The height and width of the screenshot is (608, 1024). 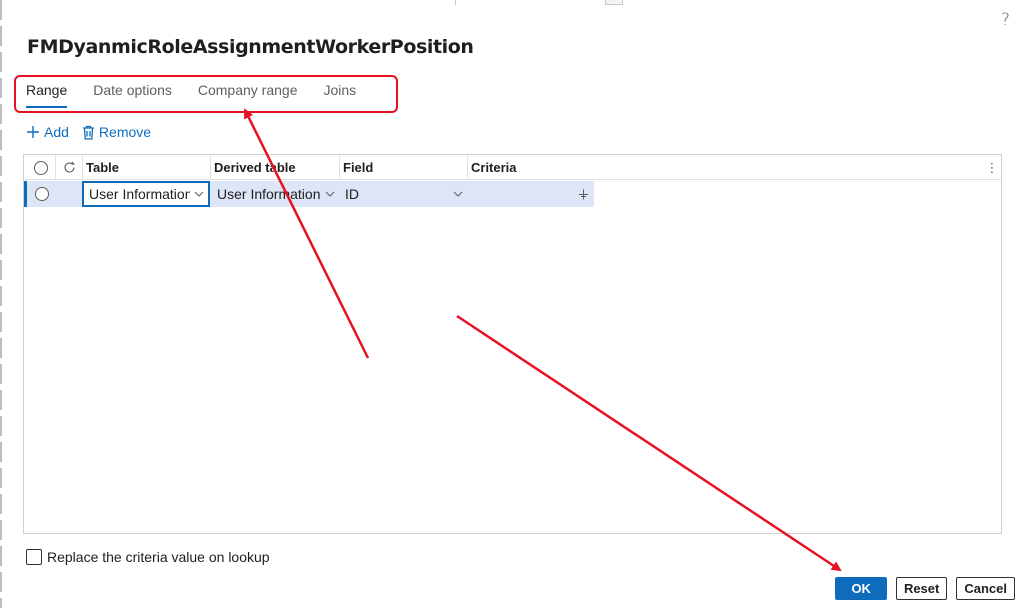 I want to click on window-edge, so click(x=1, y=304).